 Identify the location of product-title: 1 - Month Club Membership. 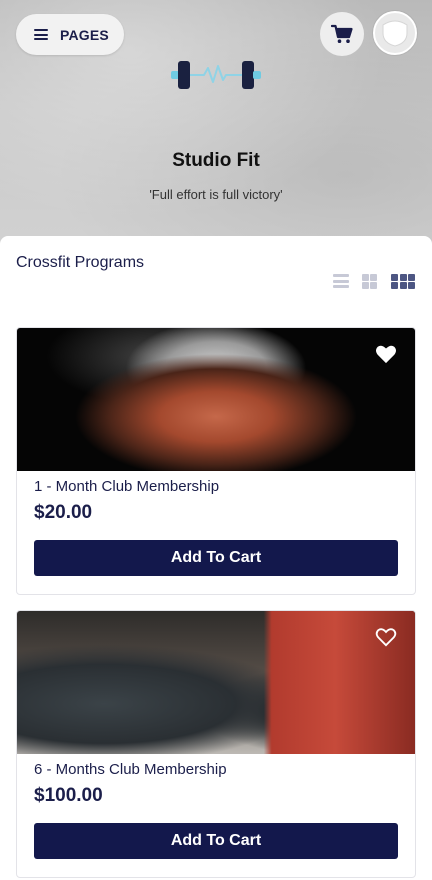
(126, 486).